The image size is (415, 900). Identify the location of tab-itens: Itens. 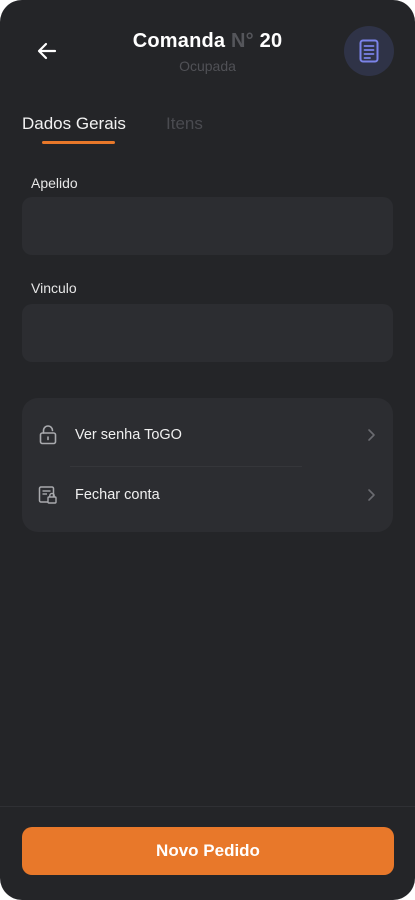
(184, 124).